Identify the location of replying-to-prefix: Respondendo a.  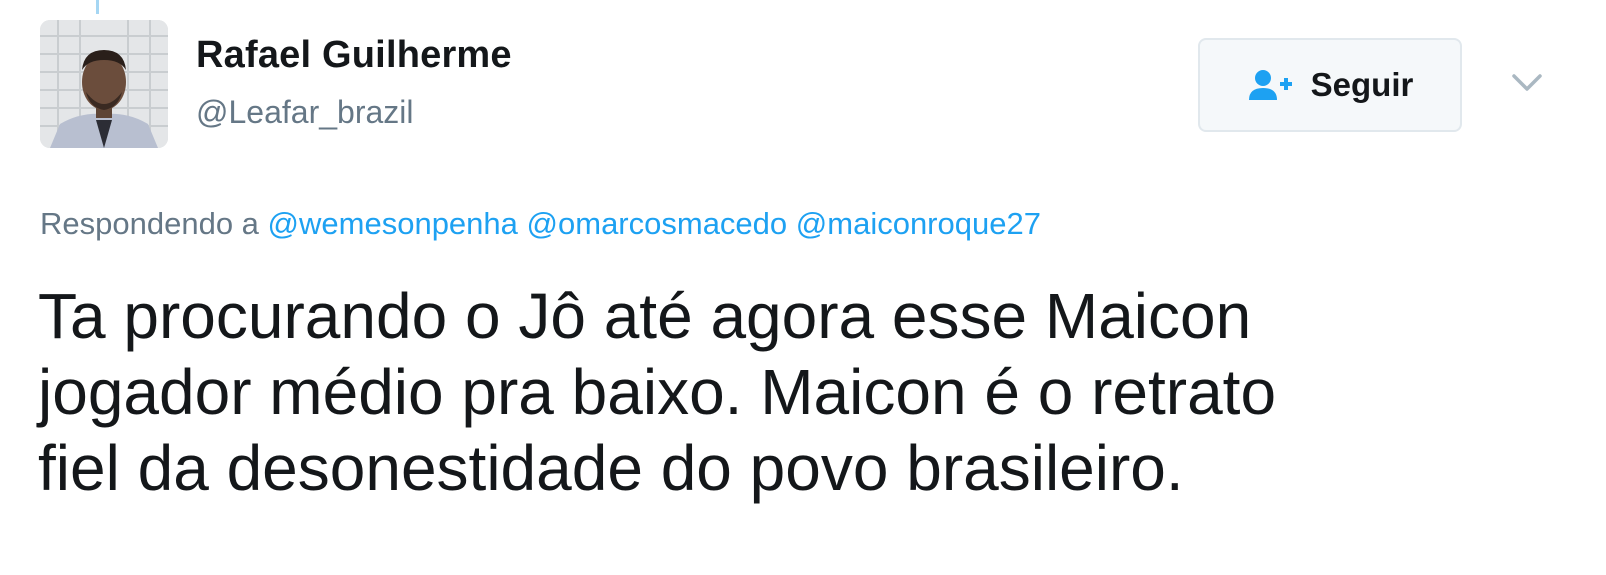
(149, 223).